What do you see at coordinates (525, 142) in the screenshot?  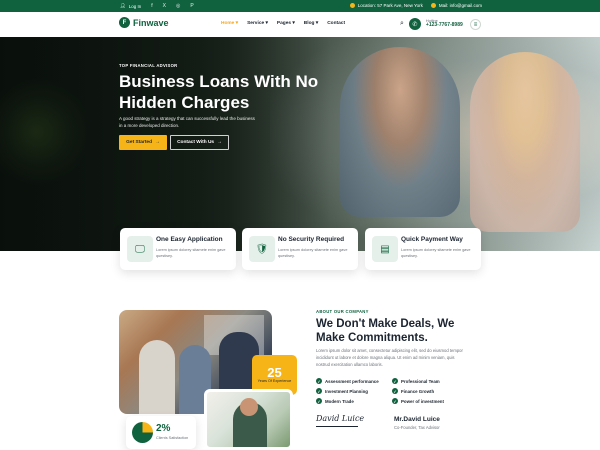 I see `hero-photo-woman` at bounding box center [525, 142].